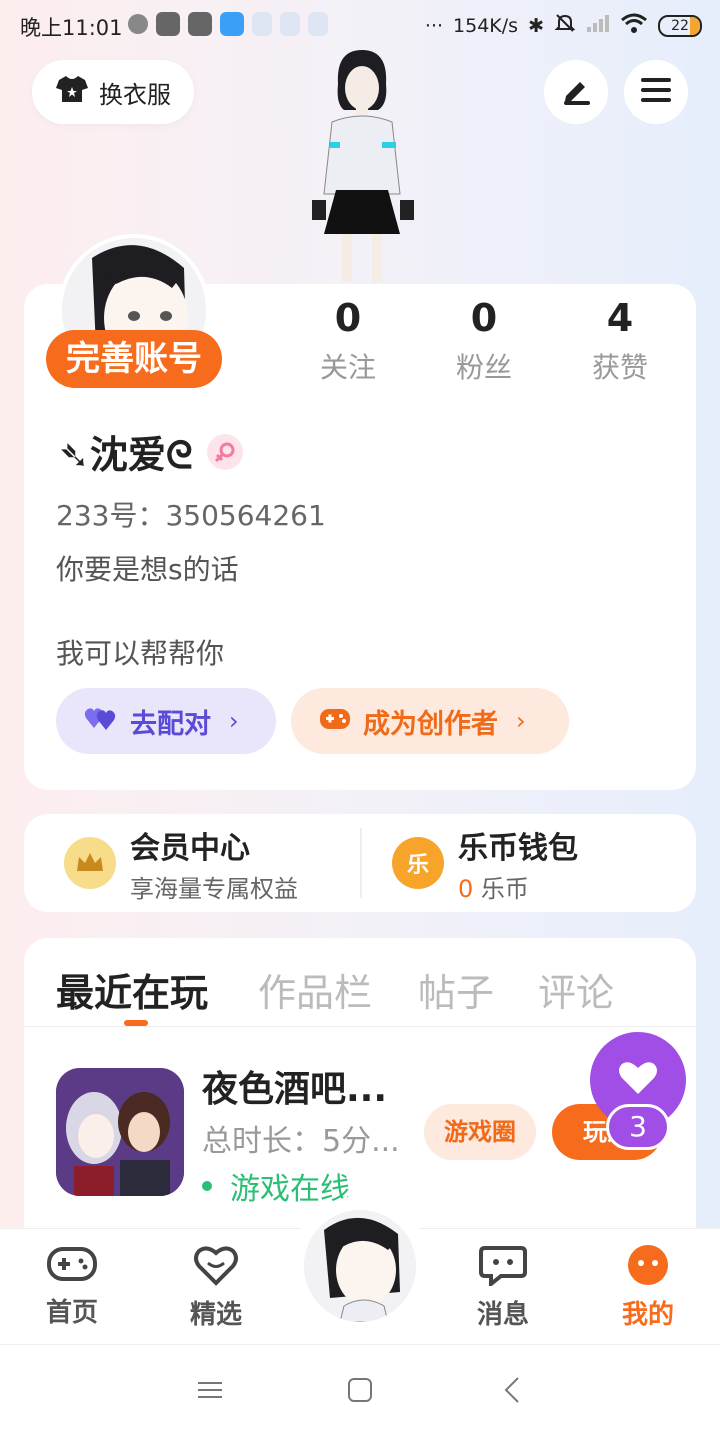 This screenshot has height=1440, width=720. I want to click on divider, so click(361, 863).